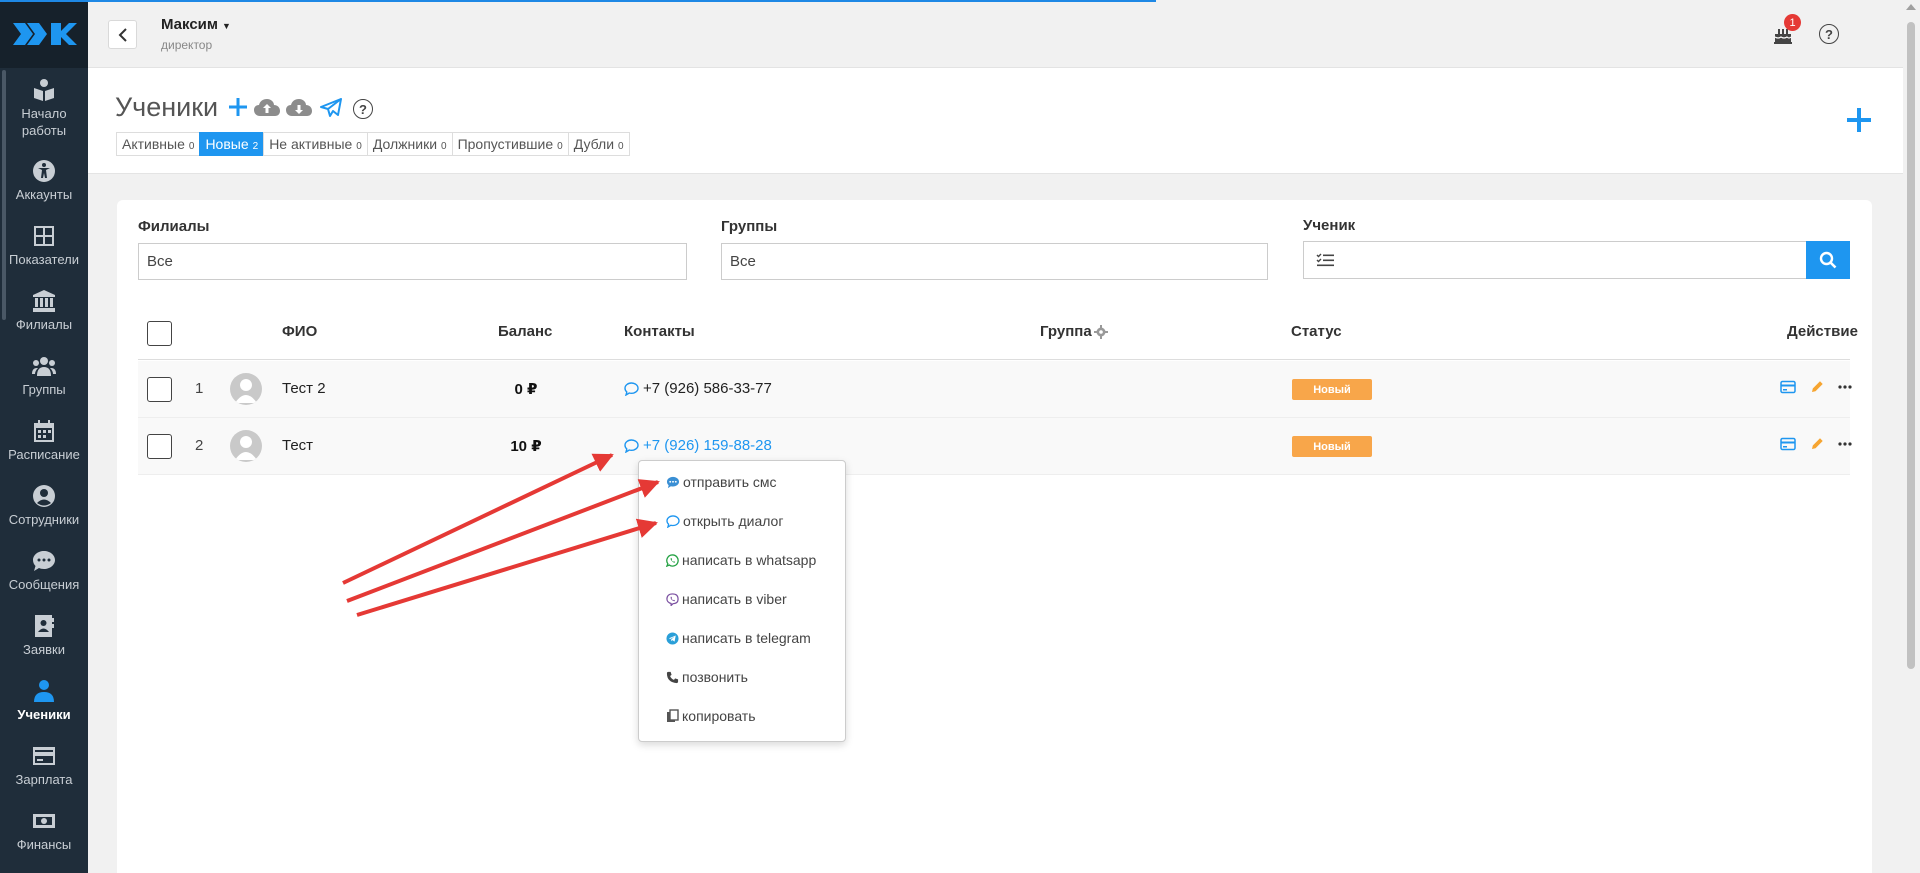 The height and width of the screenshot is (873, 1920). What do you see at coordinates (267, 108) in the screenshot?
I see `cloud-upload-icon` at bounding box center [267, 108].